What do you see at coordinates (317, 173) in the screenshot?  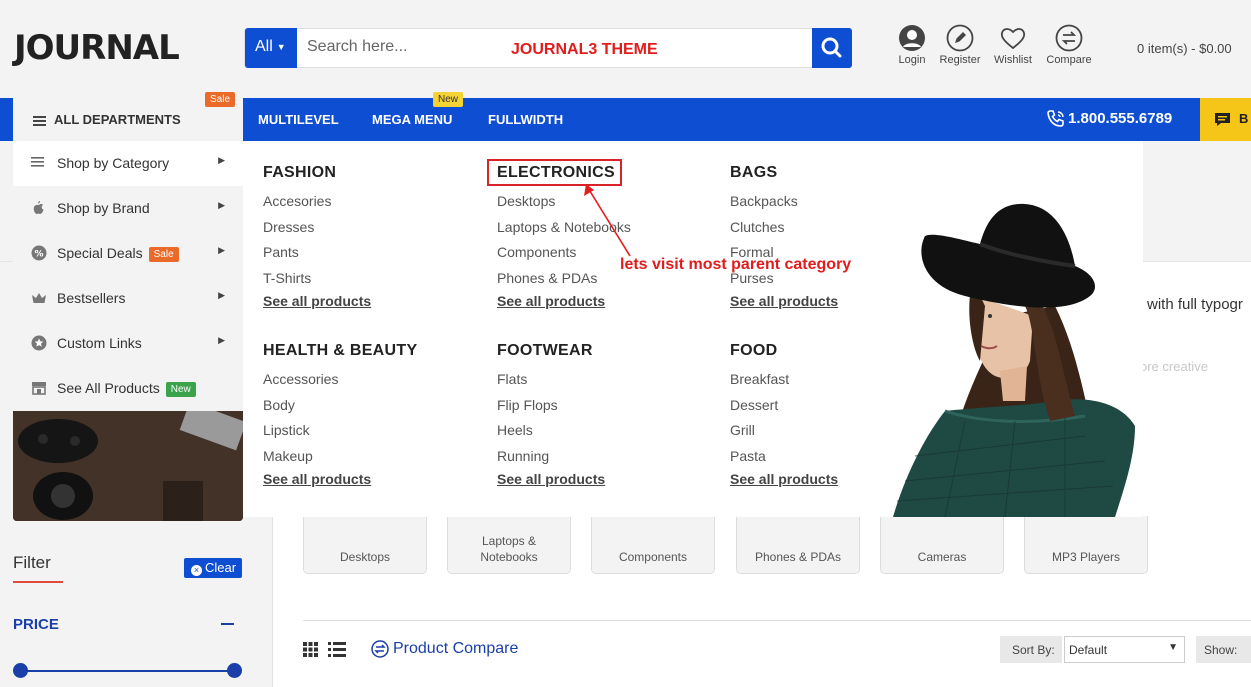 I see `category-title-fashion: FASHION` at bounding box center [317, 173].